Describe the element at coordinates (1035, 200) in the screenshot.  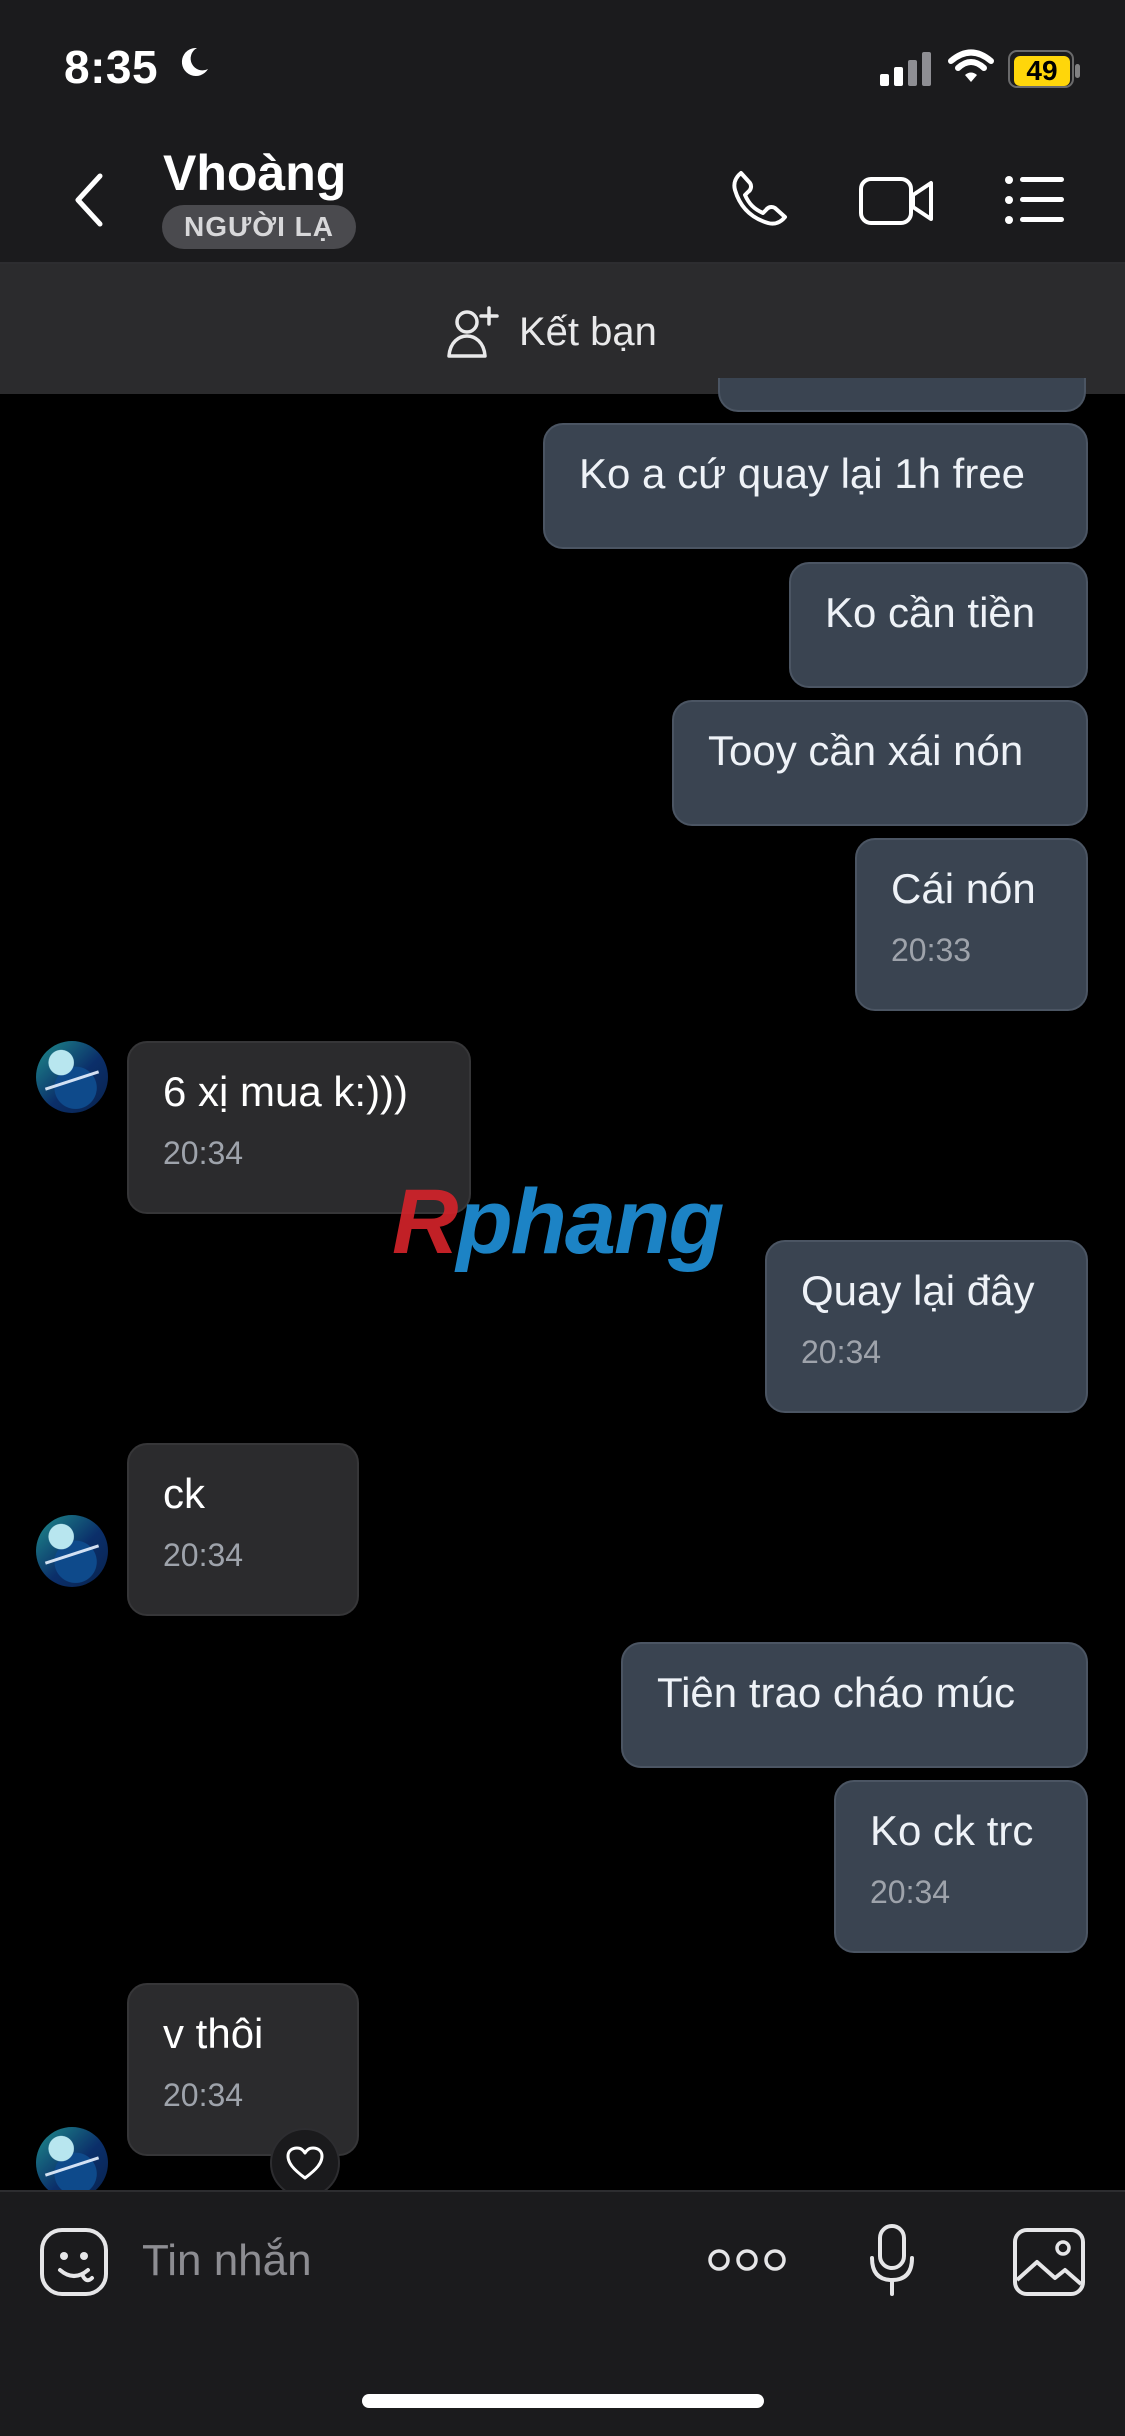
I see `menu-list-icon` at that location.